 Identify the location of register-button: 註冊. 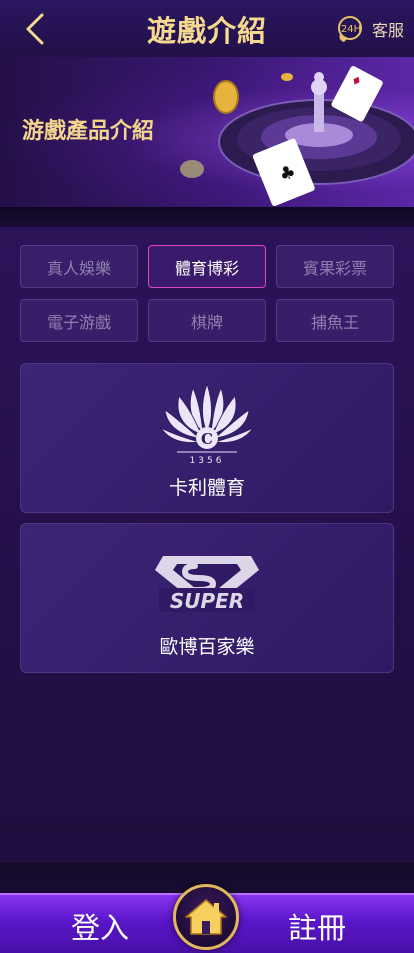
(317, 926).